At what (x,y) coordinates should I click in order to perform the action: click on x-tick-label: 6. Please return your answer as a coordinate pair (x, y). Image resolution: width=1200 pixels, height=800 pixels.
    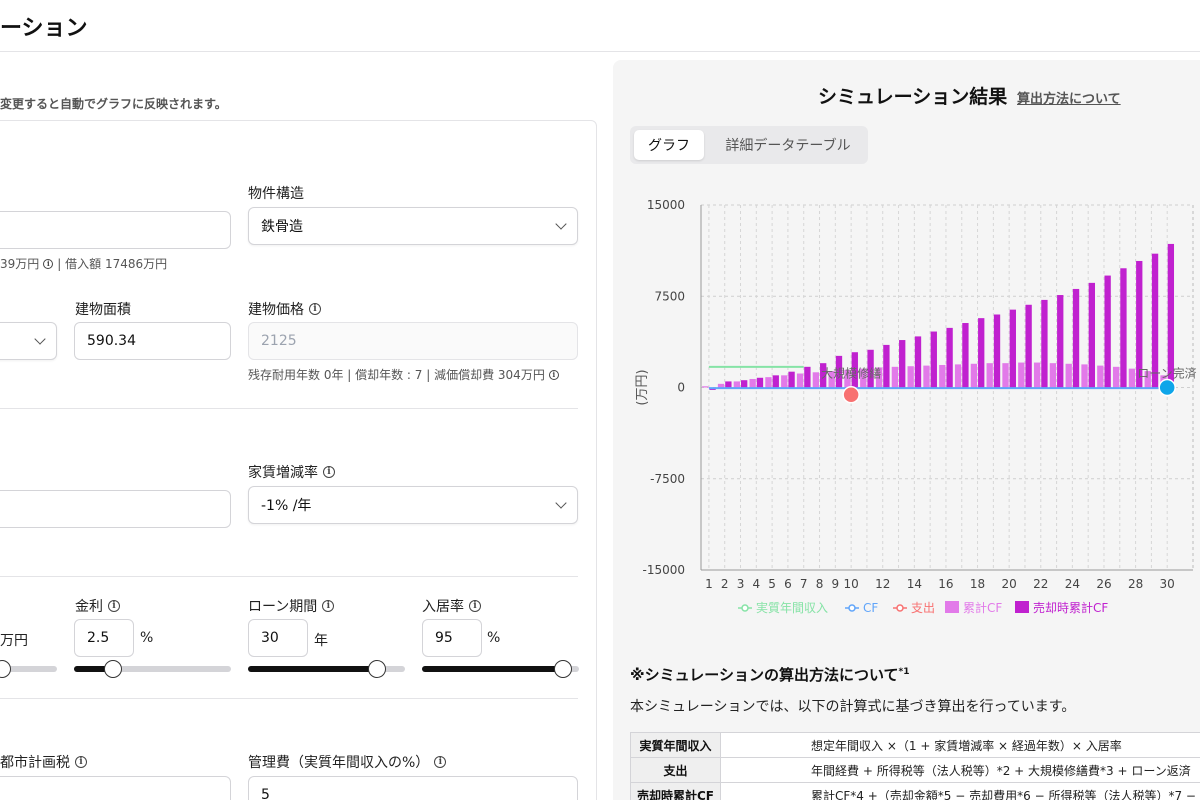
    Looking at the image, I should click on (788, 584).